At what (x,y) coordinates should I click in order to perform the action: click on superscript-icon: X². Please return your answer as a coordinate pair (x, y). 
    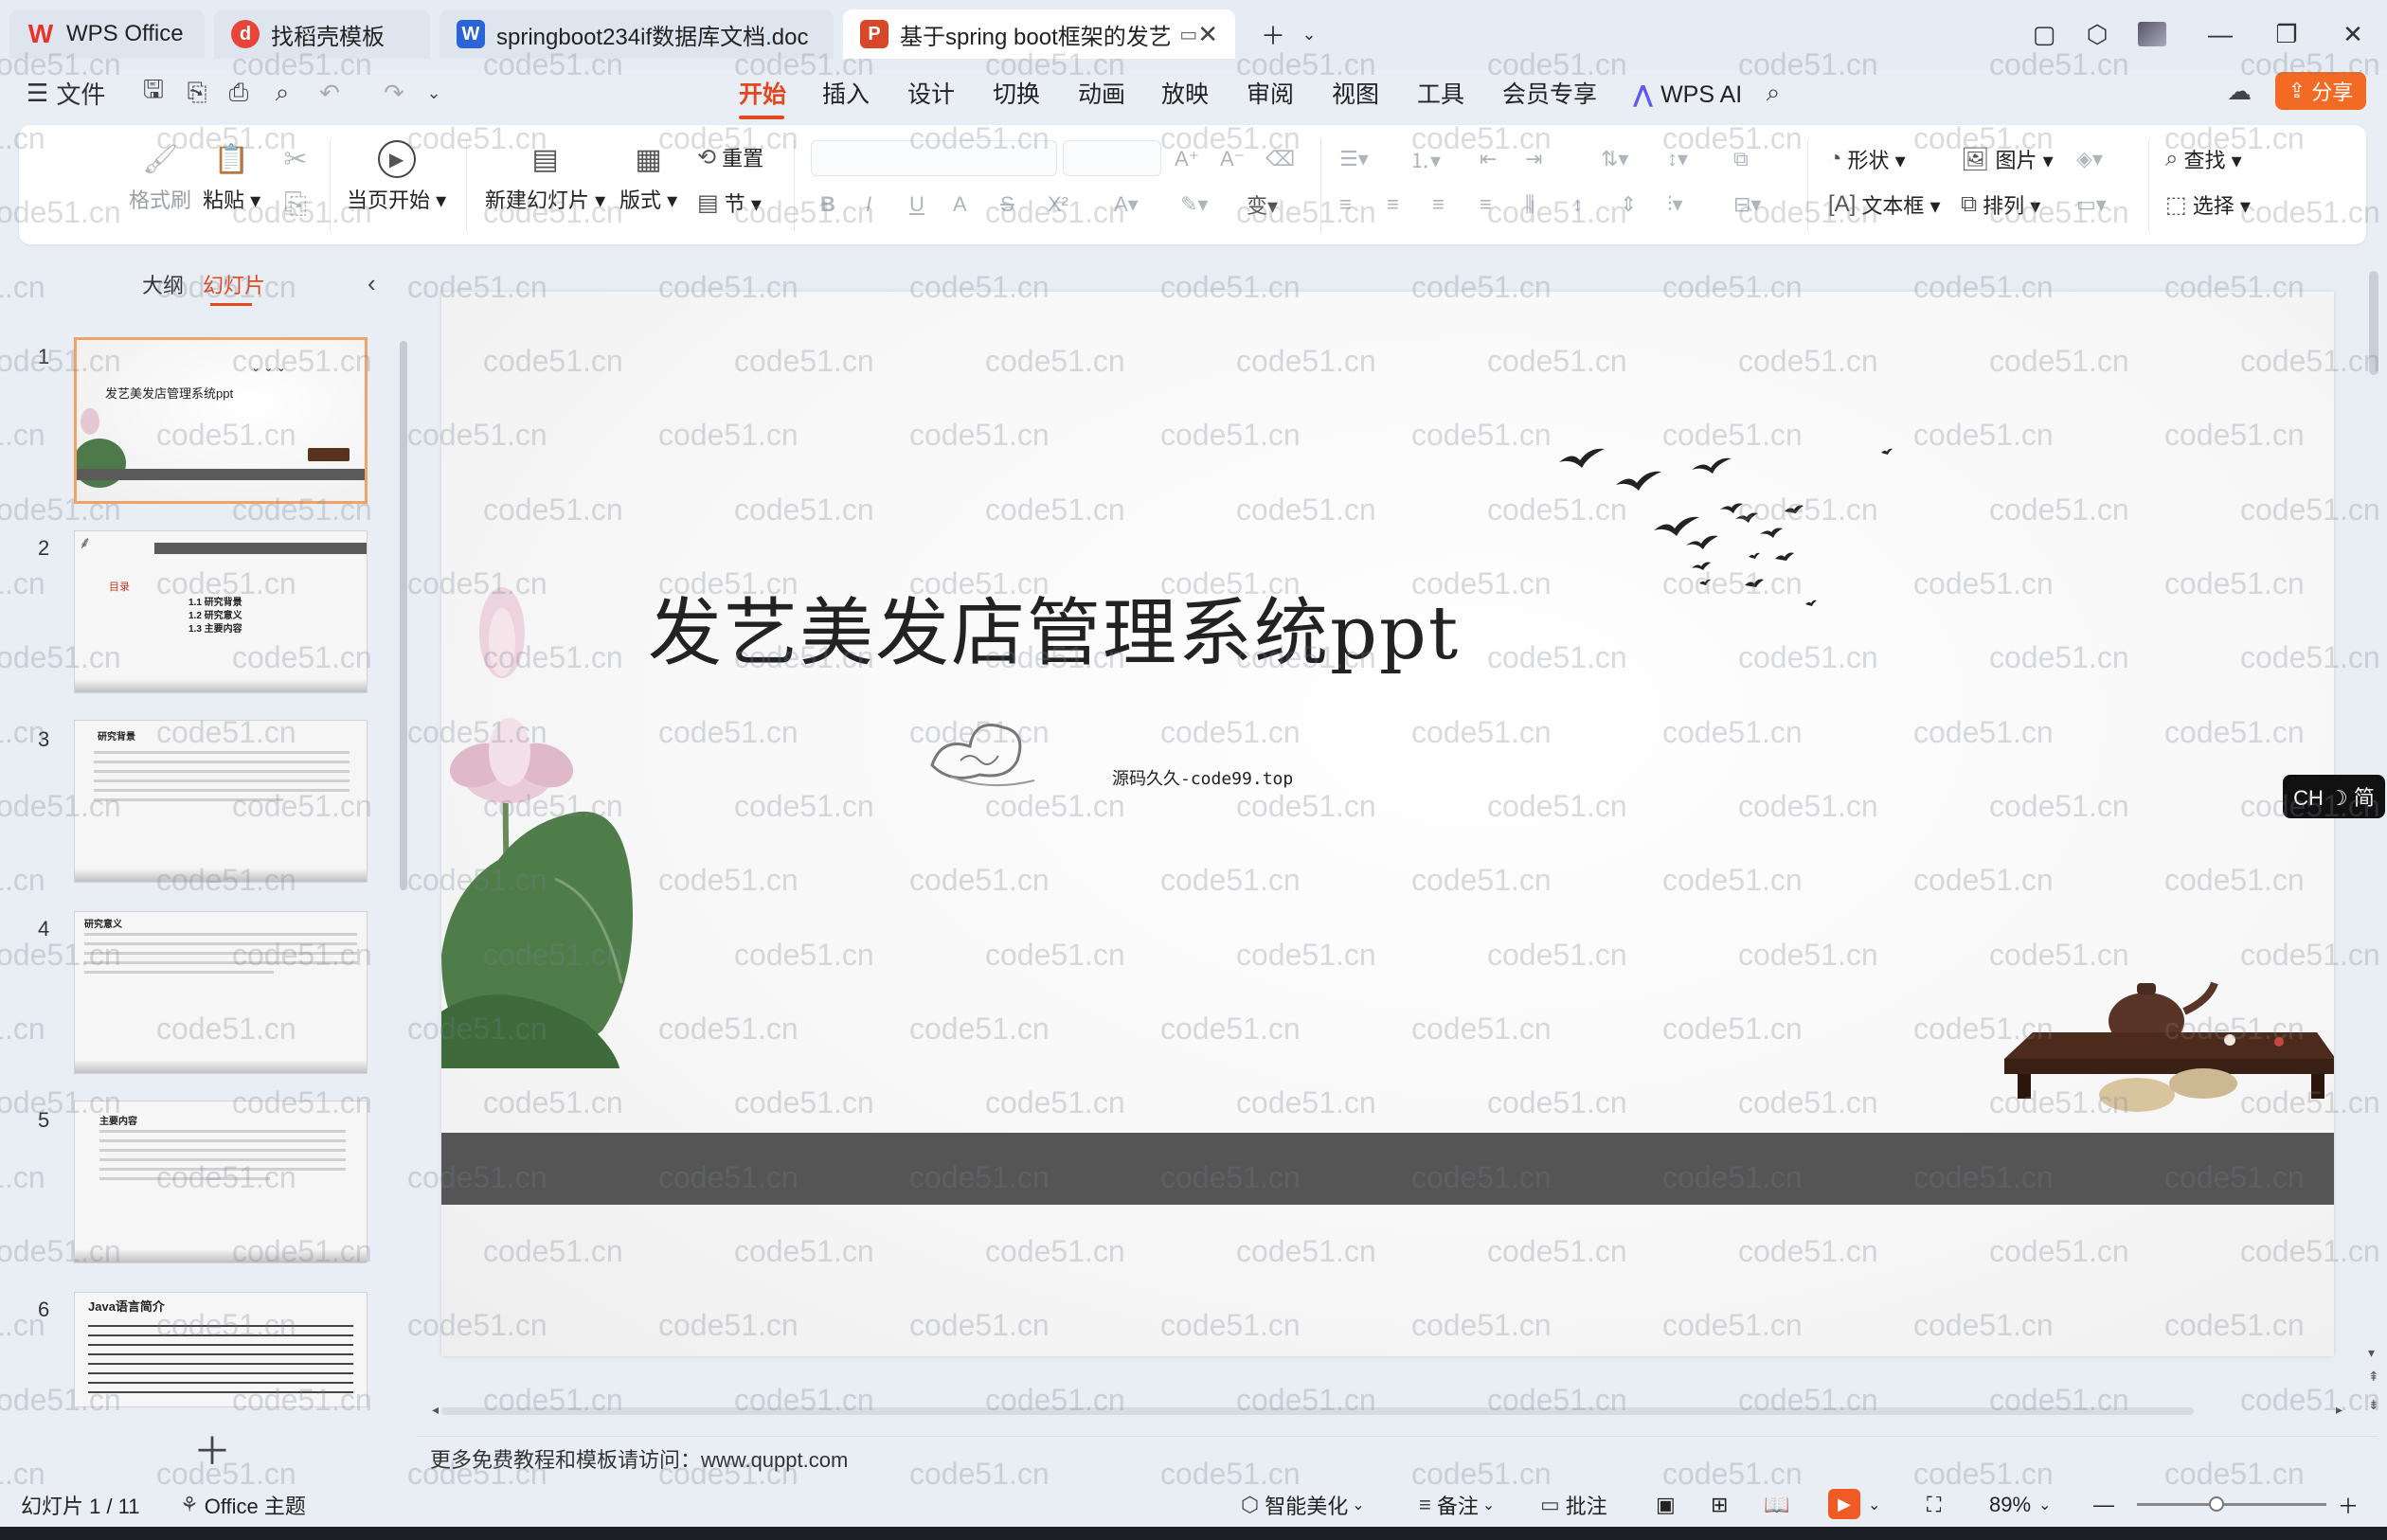
    Looking at the image, I should click on (1058, 205).